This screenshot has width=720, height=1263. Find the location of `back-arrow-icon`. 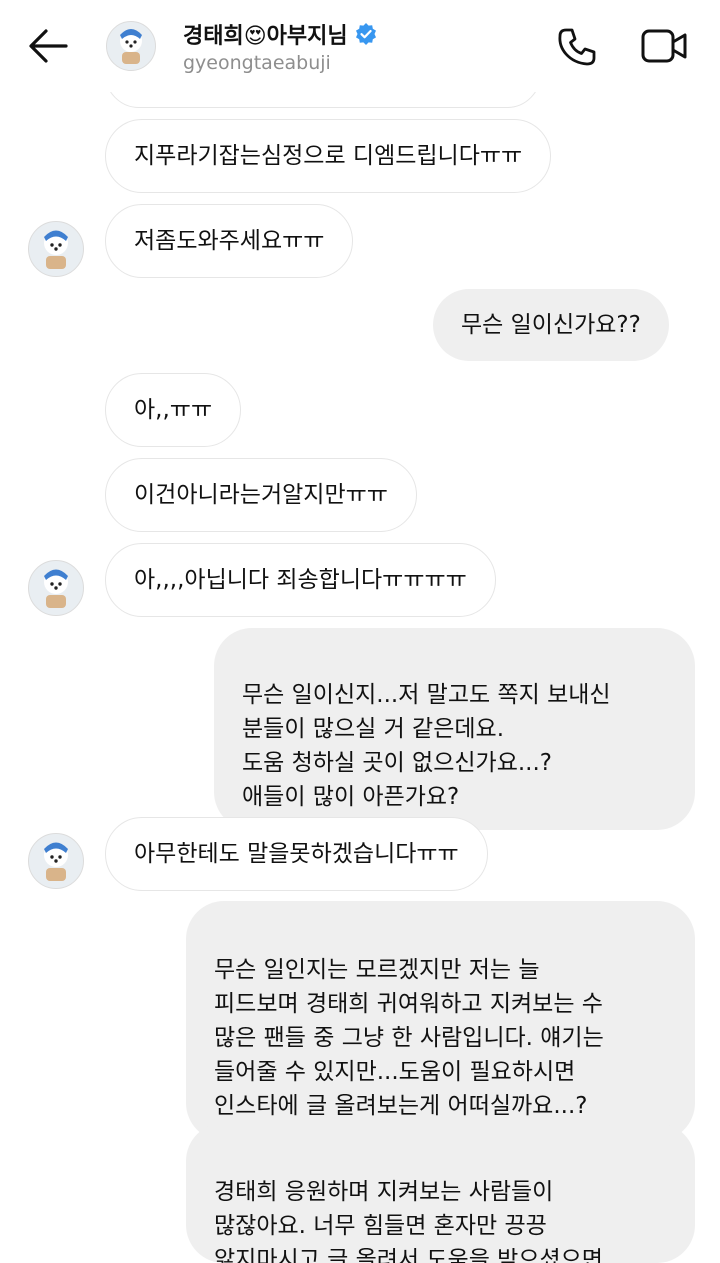

back-arrow-icon is located at coordinates (49, 46).